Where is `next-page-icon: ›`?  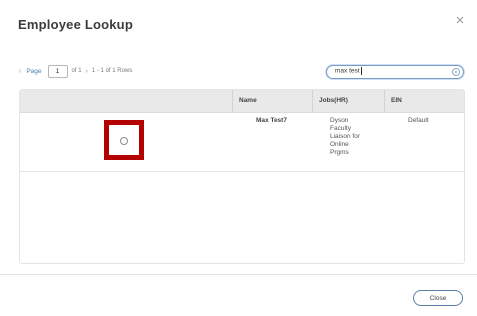 next-page-icon: › is located at coordinates (87, 71).